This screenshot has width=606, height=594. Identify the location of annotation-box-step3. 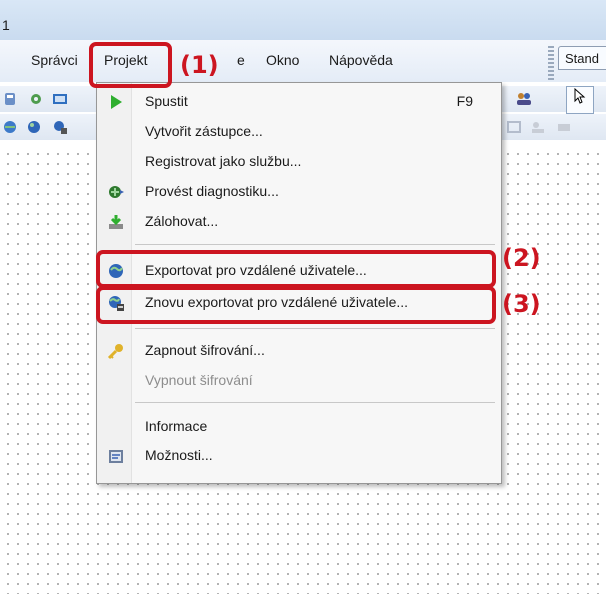
(296, 305).